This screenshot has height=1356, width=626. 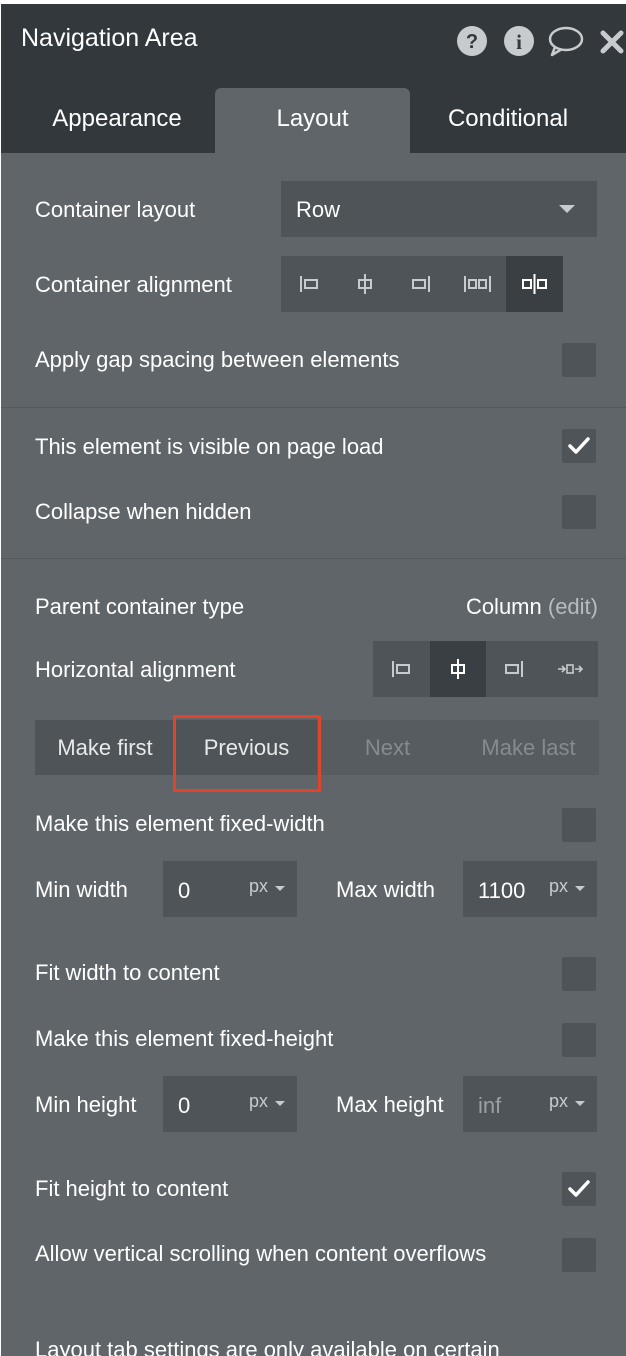 What do you see at coordinates (117, 120) in the screenshot?
I see `tab-appearance: Appearance` at bounding box center [117, 120].